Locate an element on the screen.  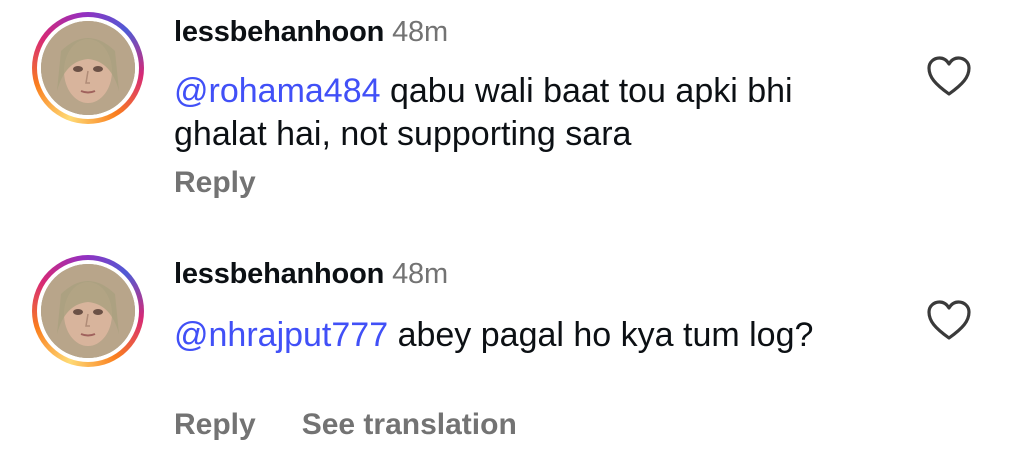
comment-text: @nhrajput777 abey pagal ho kya tum log? is located at coordinates (534, 335).